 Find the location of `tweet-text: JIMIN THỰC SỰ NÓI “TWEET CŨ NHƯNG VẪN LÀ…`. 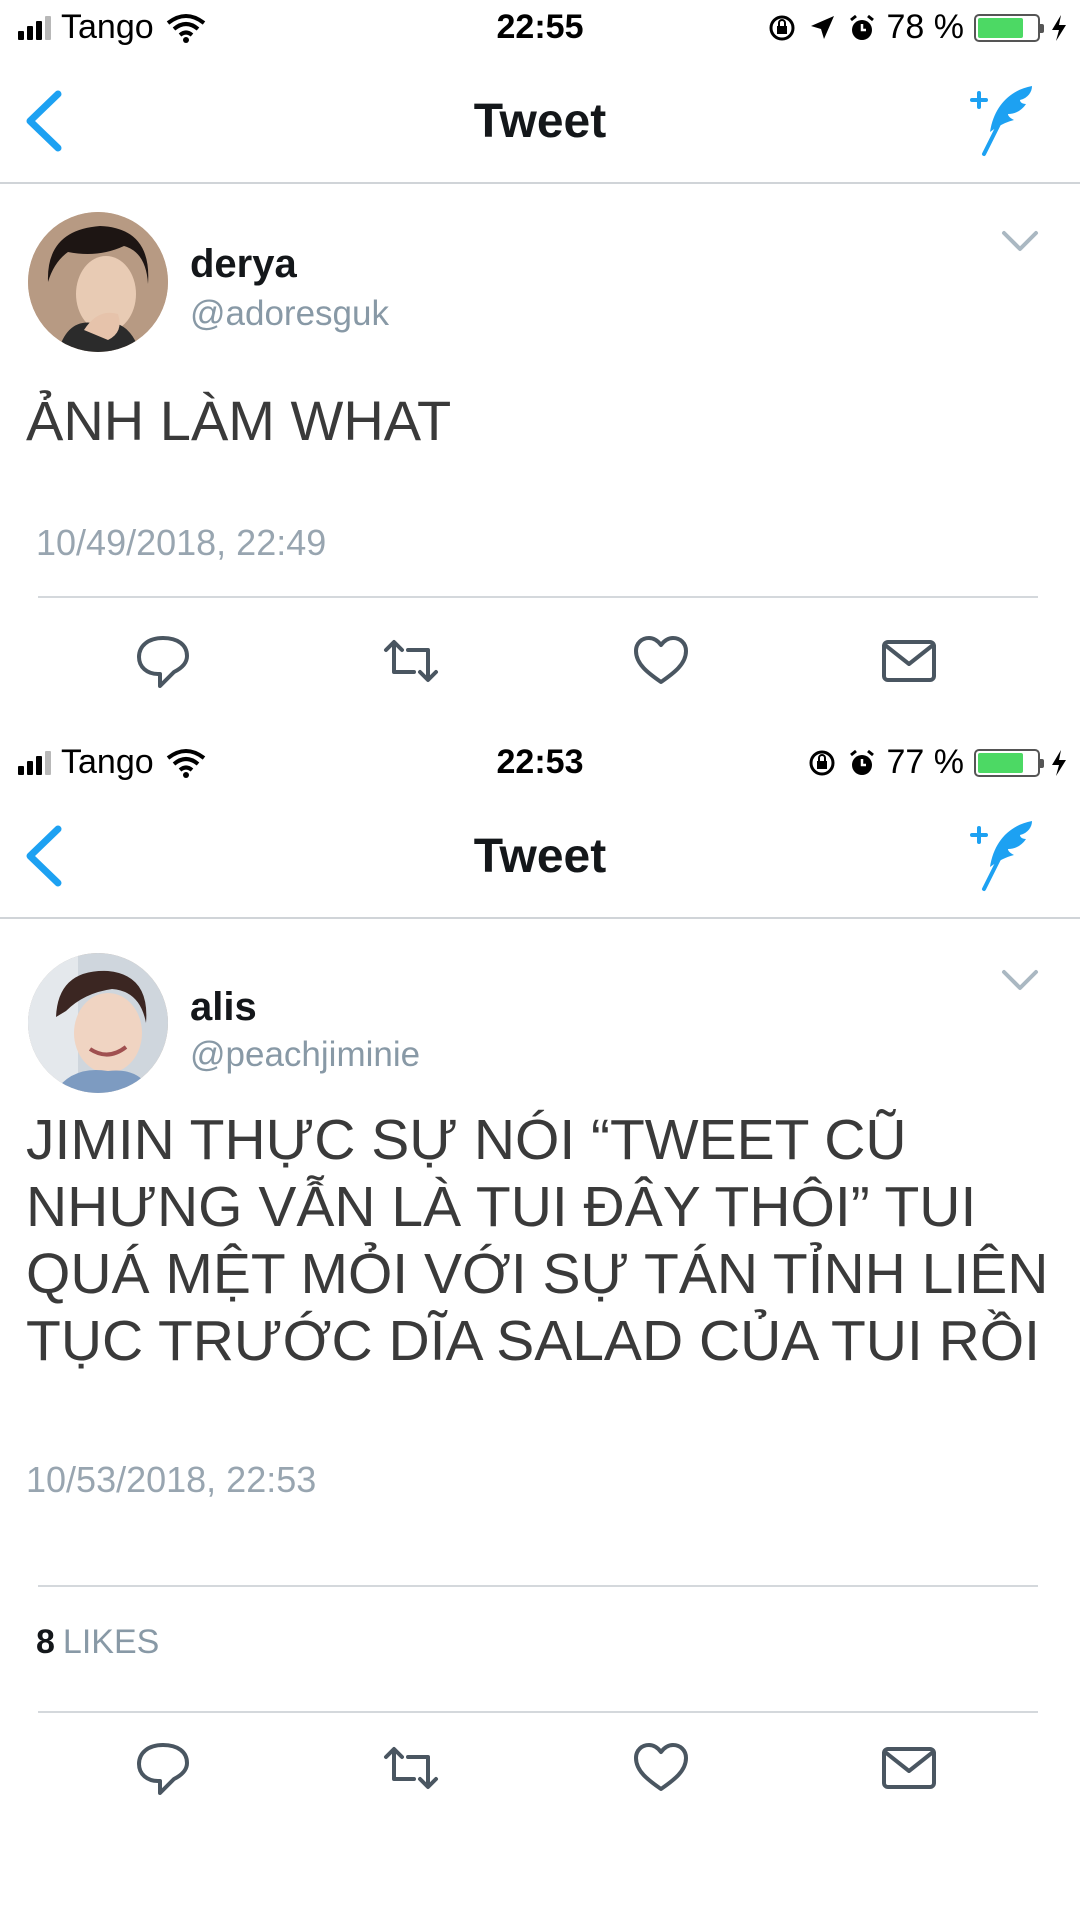

tweet-text: JIMIN THỰC SỰ NÓI “TWEET CŨ NHƯNG VẪN LÀ… is located at coordinates (537, 1240).